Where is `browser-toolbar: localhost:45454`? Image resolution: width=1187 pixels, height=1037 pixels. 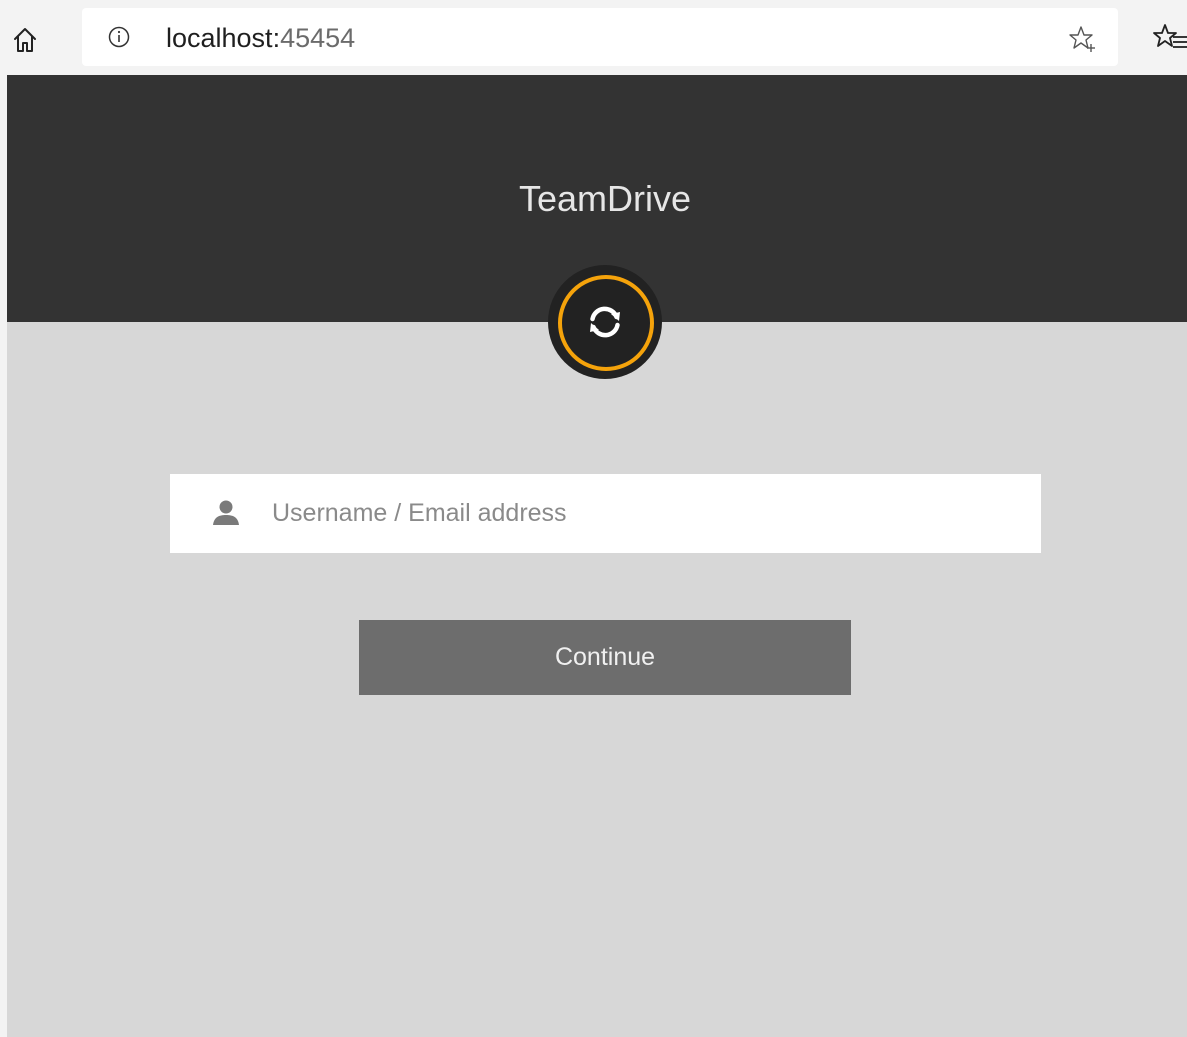
browser-toolbar: localhost:45454 is located at coordinates (593, 37).